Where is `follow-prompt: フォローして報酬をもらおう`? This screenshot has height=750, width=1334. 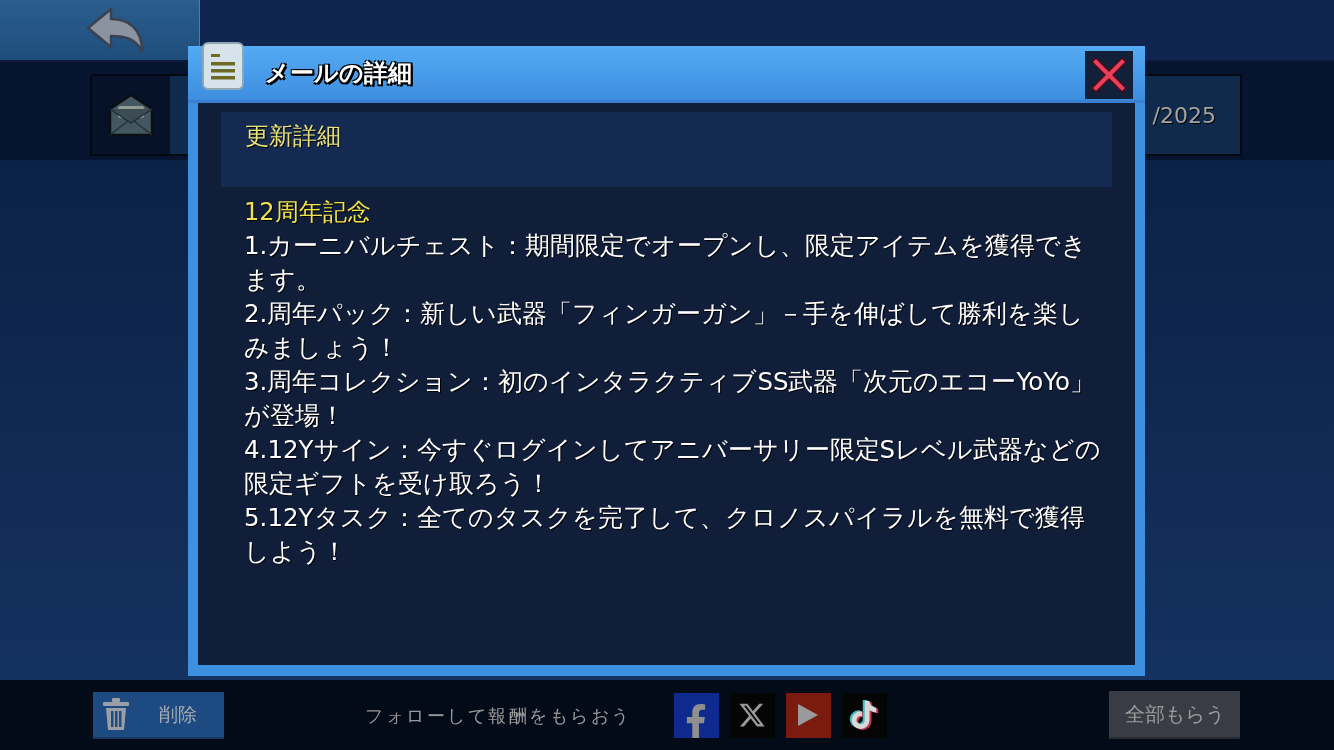 follow-prompt: フォローして報酬をもらおう is located at coordinates (498, 715).